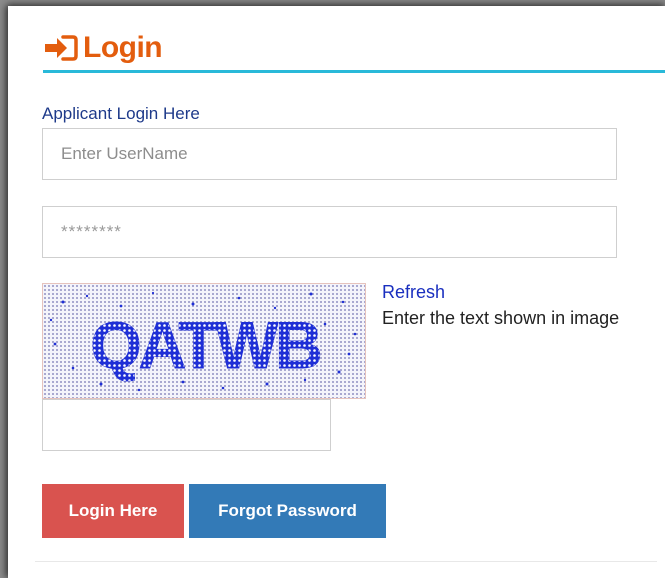 The height and width of the screenshot is (578, 665). Describe the element at coordinates (186, 425) in the screenshot. I see `captcha-input` at that location.